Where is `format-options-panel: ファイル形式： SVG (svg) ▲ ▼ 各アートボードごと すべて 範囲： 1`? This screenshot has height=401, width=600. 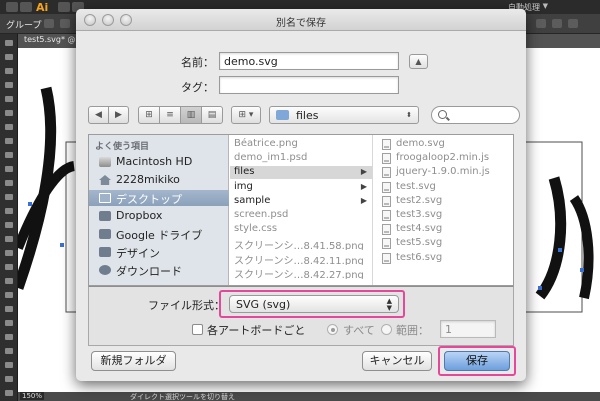
format-options-panel: ファイル形式： SVG (svg) ▲ ▼ 各アートボードごと すべて 範囲： 1 is located at coordinates (301, 316).